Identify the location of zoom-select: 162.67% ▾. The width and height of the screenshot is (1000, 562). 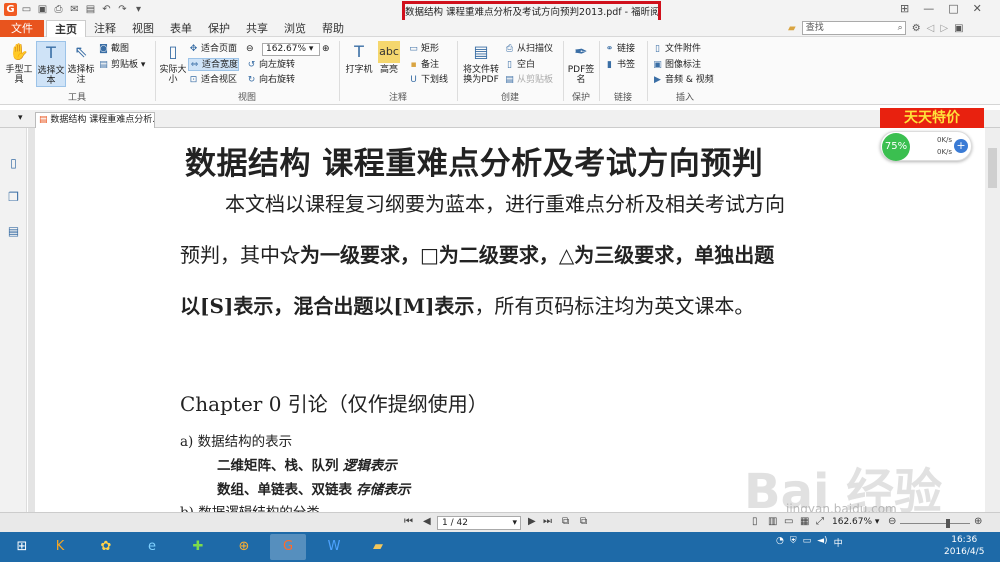
(291, 49).